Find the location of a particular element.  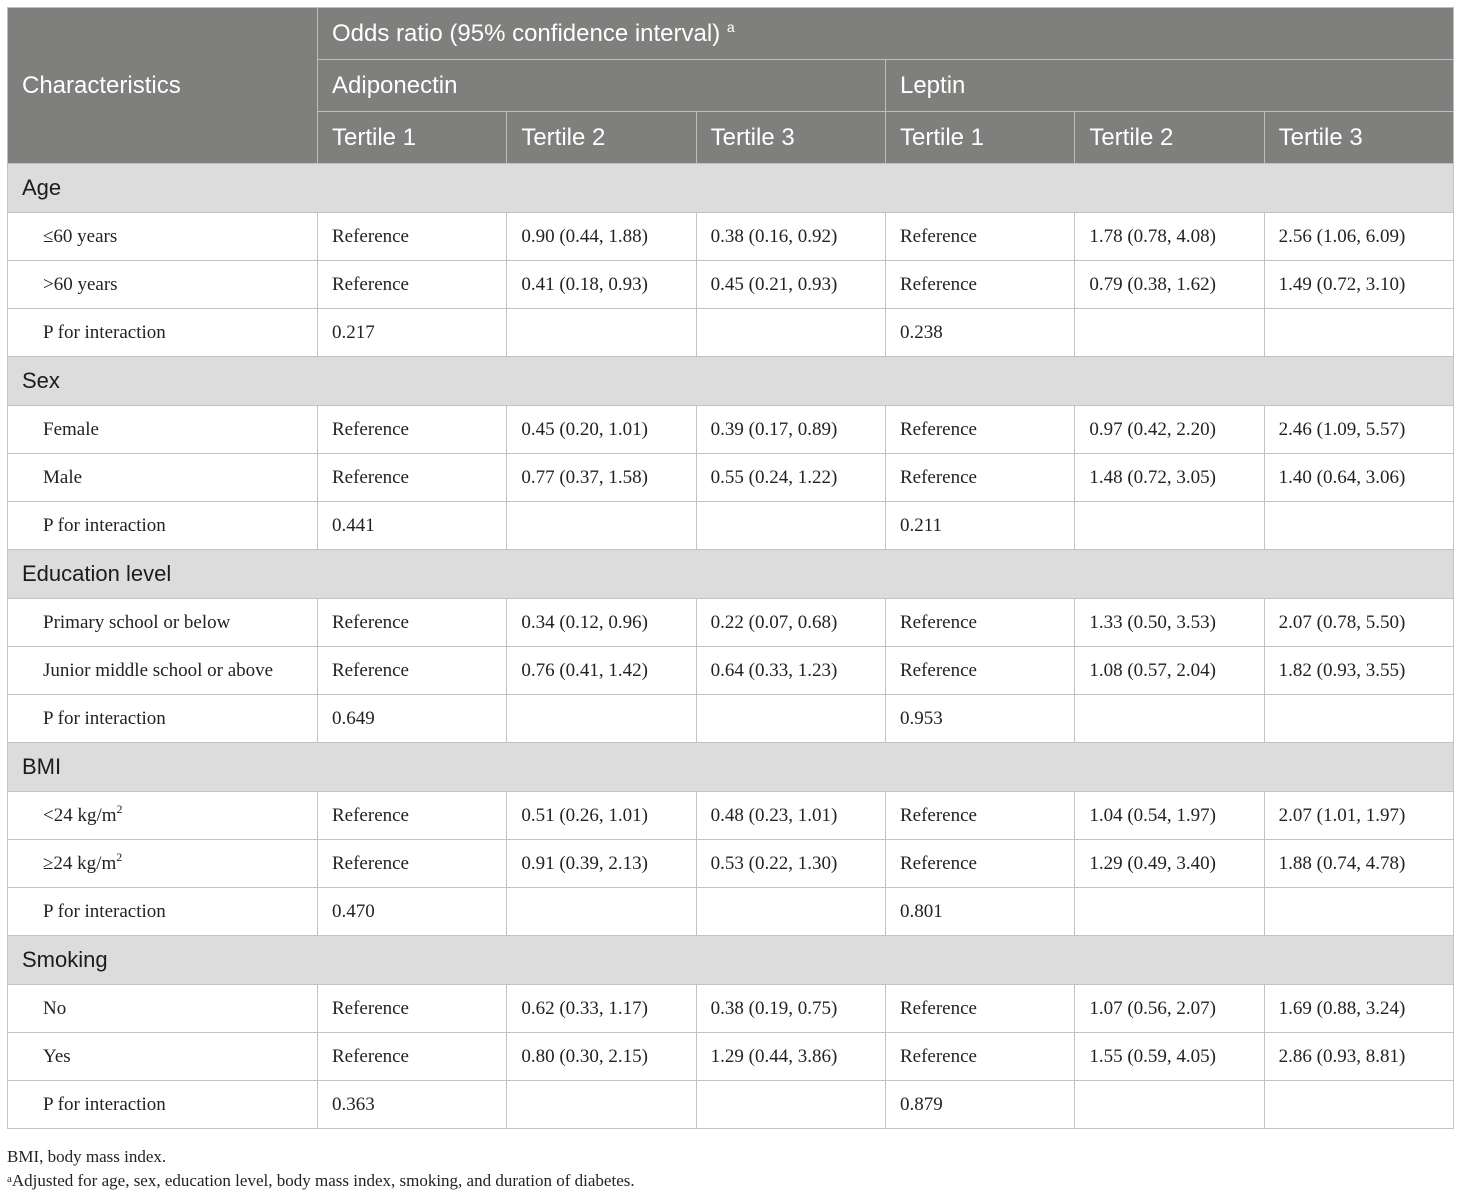

table-cell: 0.90 (0.44, 1.88) is located at coordinates (601, 236).